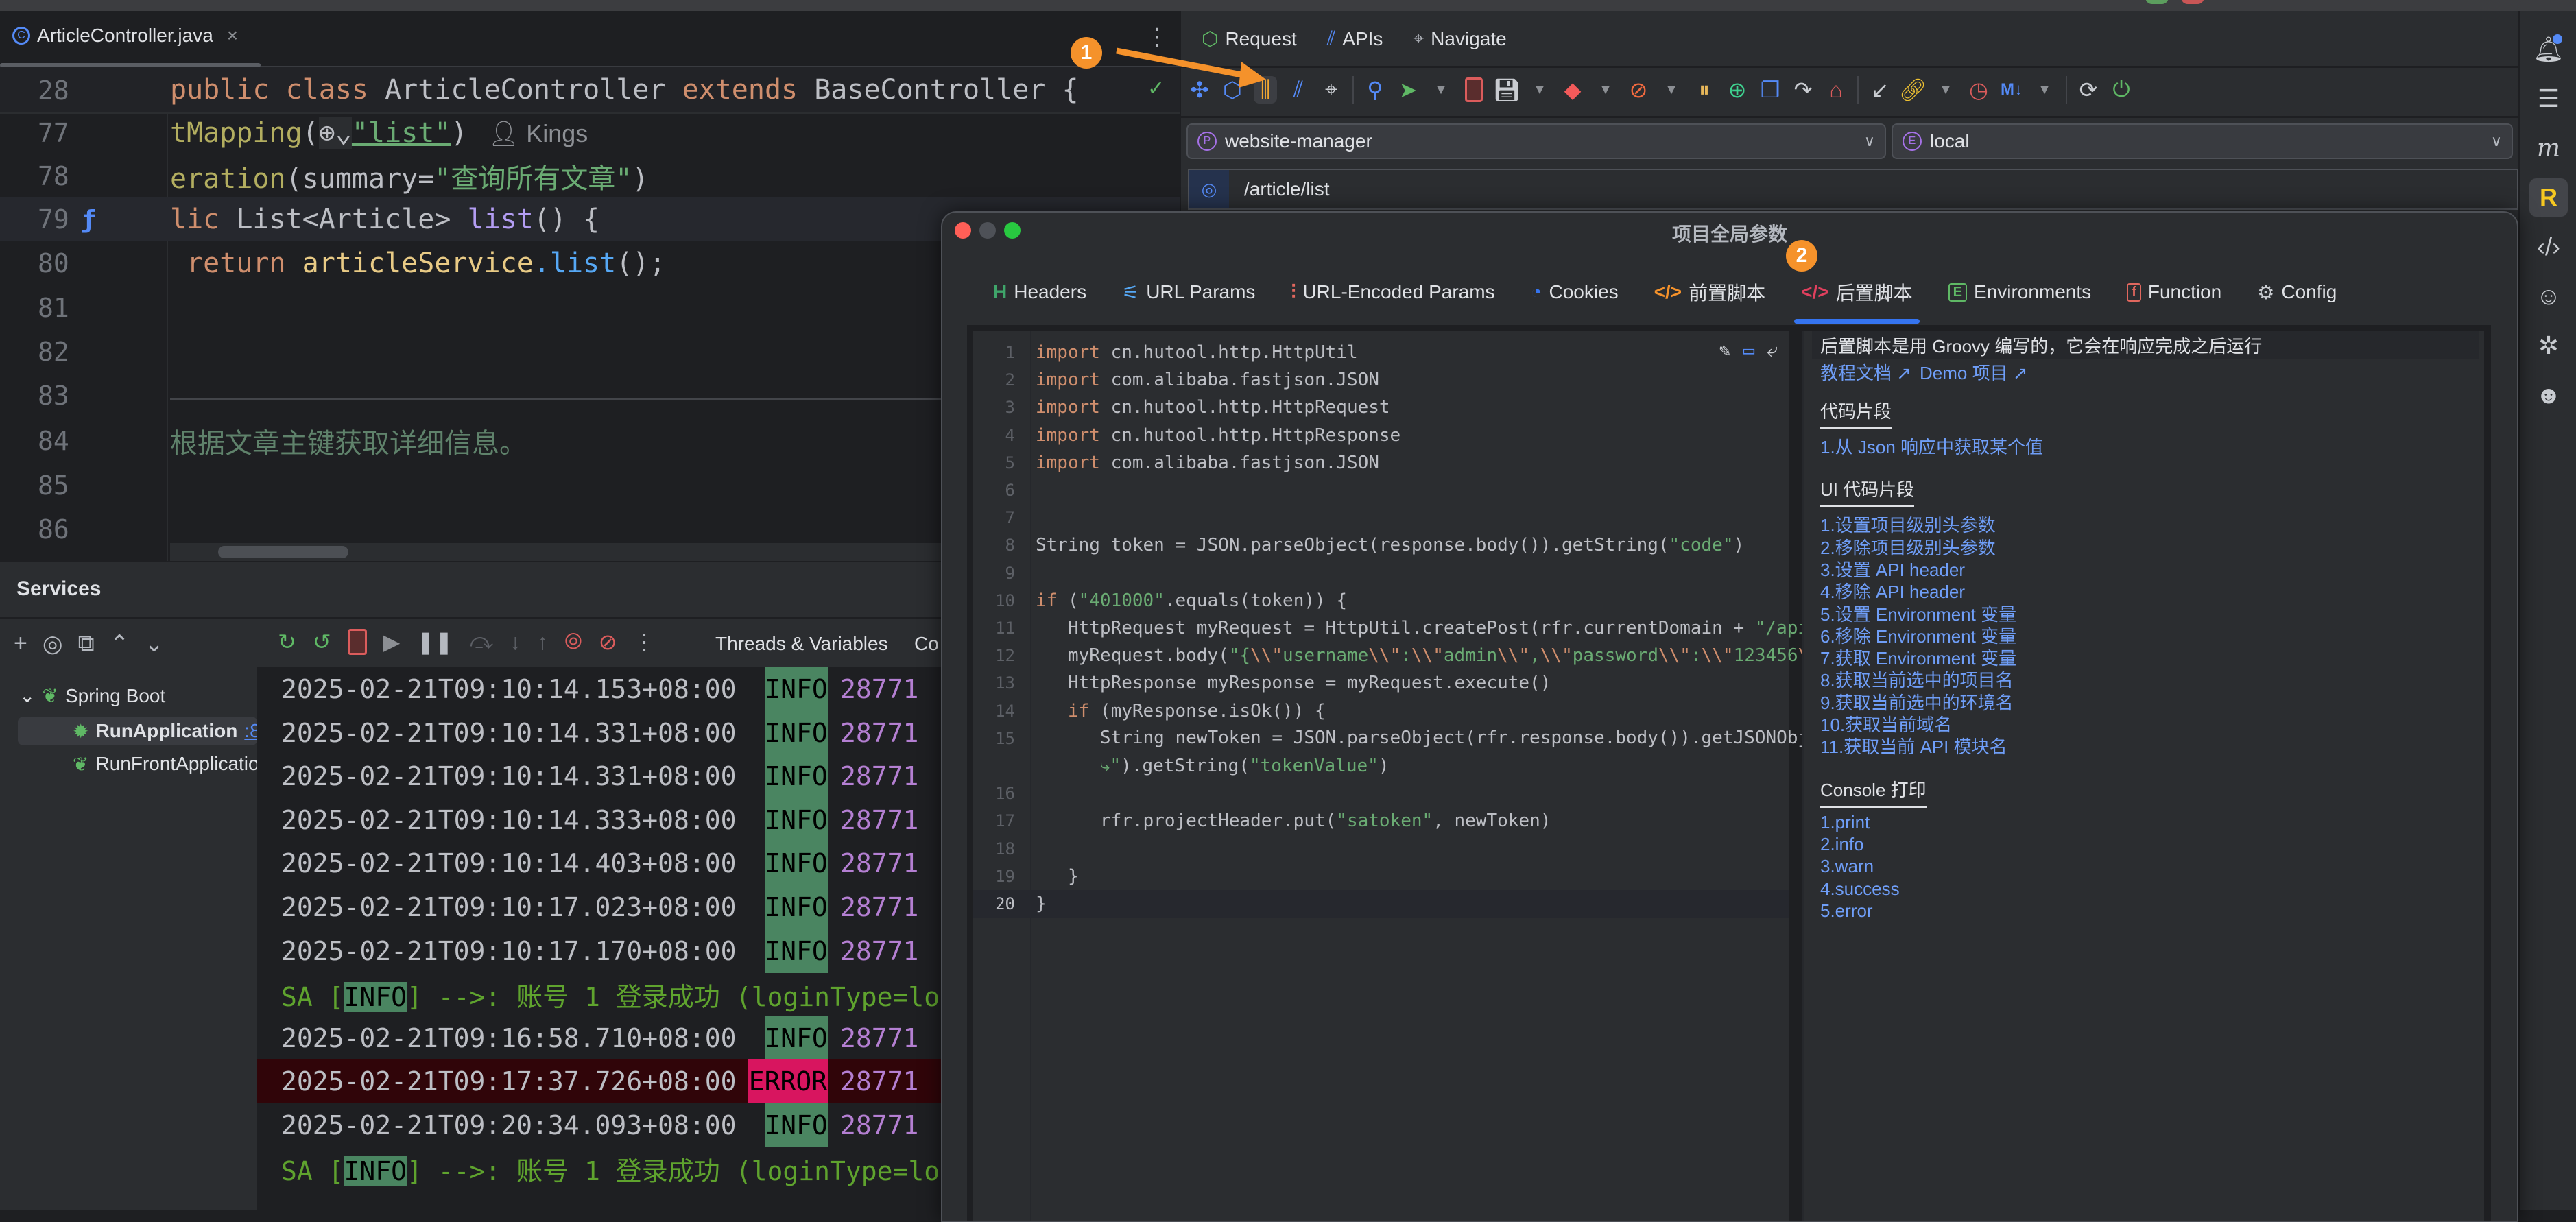 This screenshot has height=1222, width=2576. I want to click on tab-navigate: ⌖ Navigate, so click(1459, 38).